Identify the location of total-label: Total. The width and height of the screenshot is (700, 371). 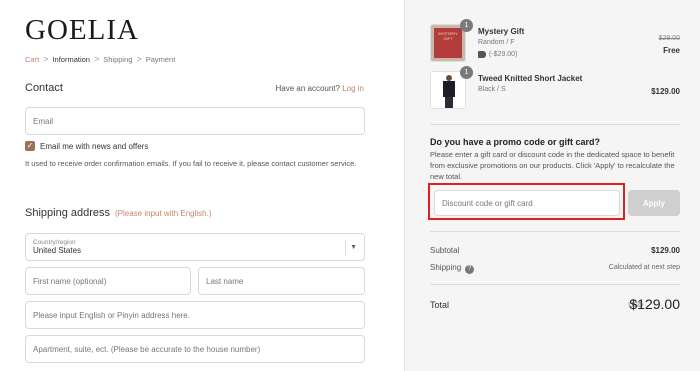
(440, 305).